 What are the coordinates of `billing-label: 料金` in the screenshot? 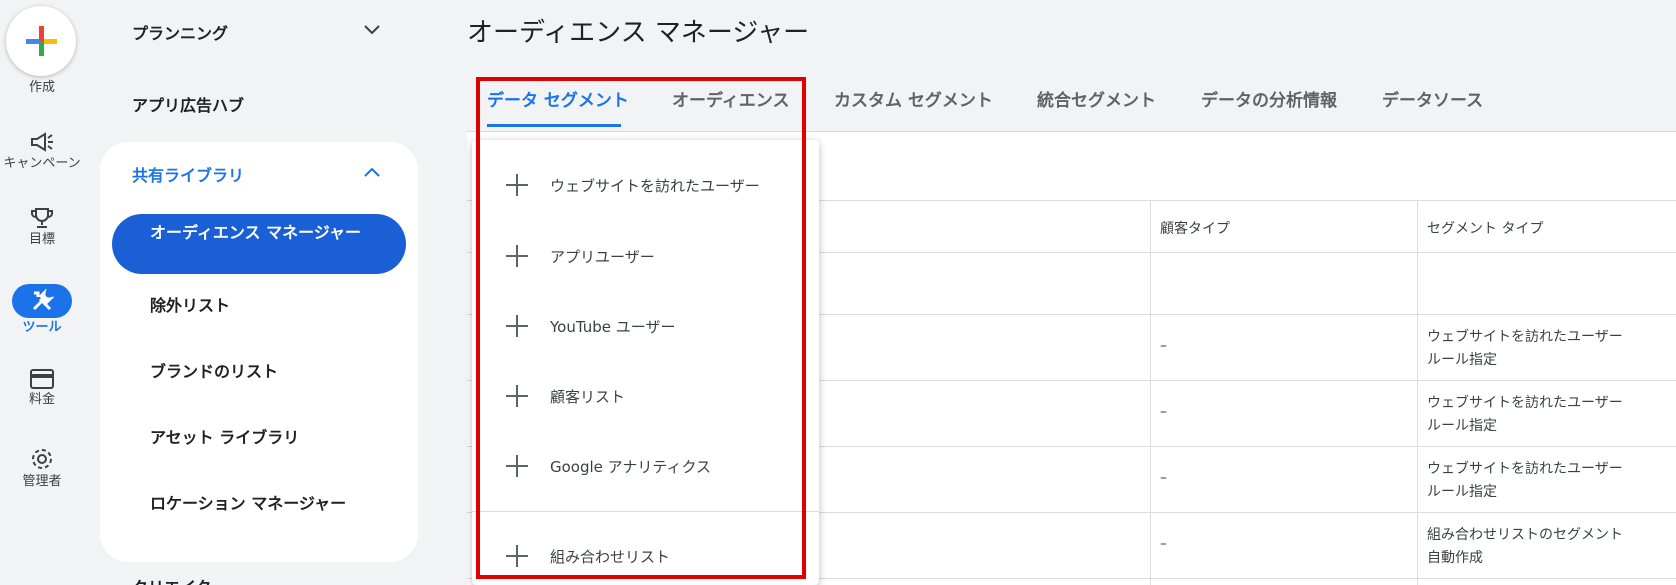 It's located at (41, 399).